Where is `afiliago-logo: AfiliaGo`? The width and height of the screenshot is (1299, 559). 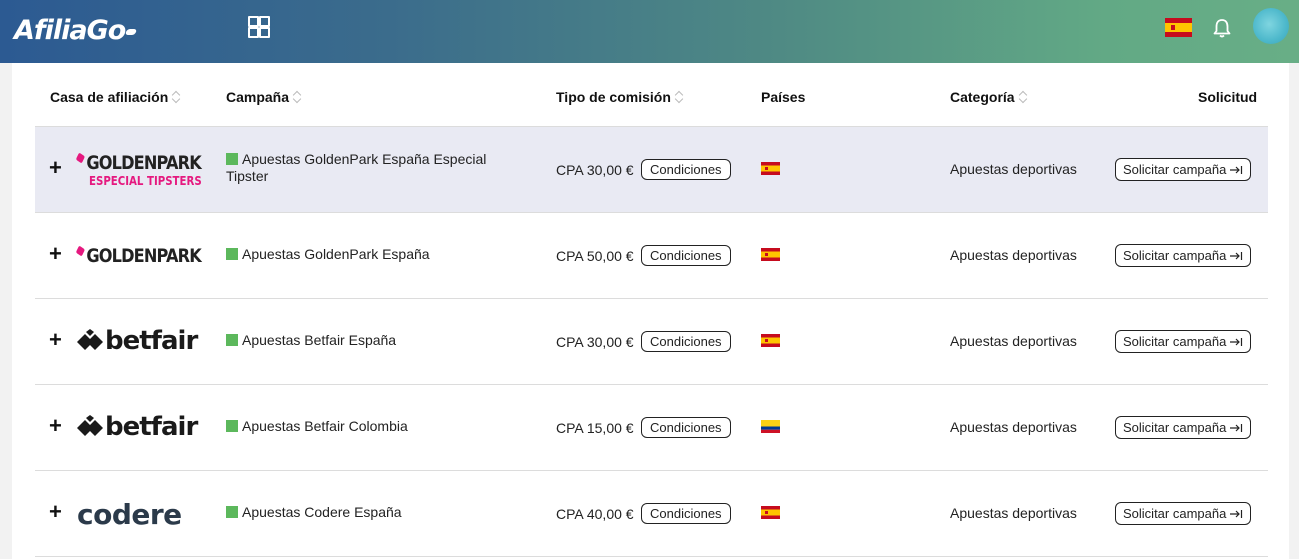 afiliago-logo: AfiliaGo is located at coordinates (76, 31).